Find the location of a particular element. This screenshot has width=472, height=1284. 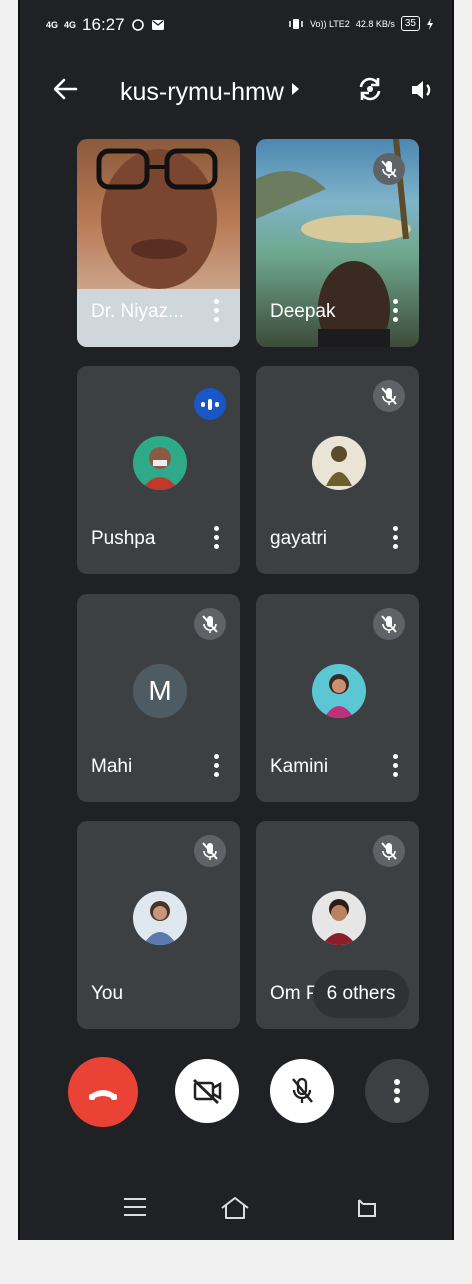

video-off-icon is located at coordinates (207, 1091).